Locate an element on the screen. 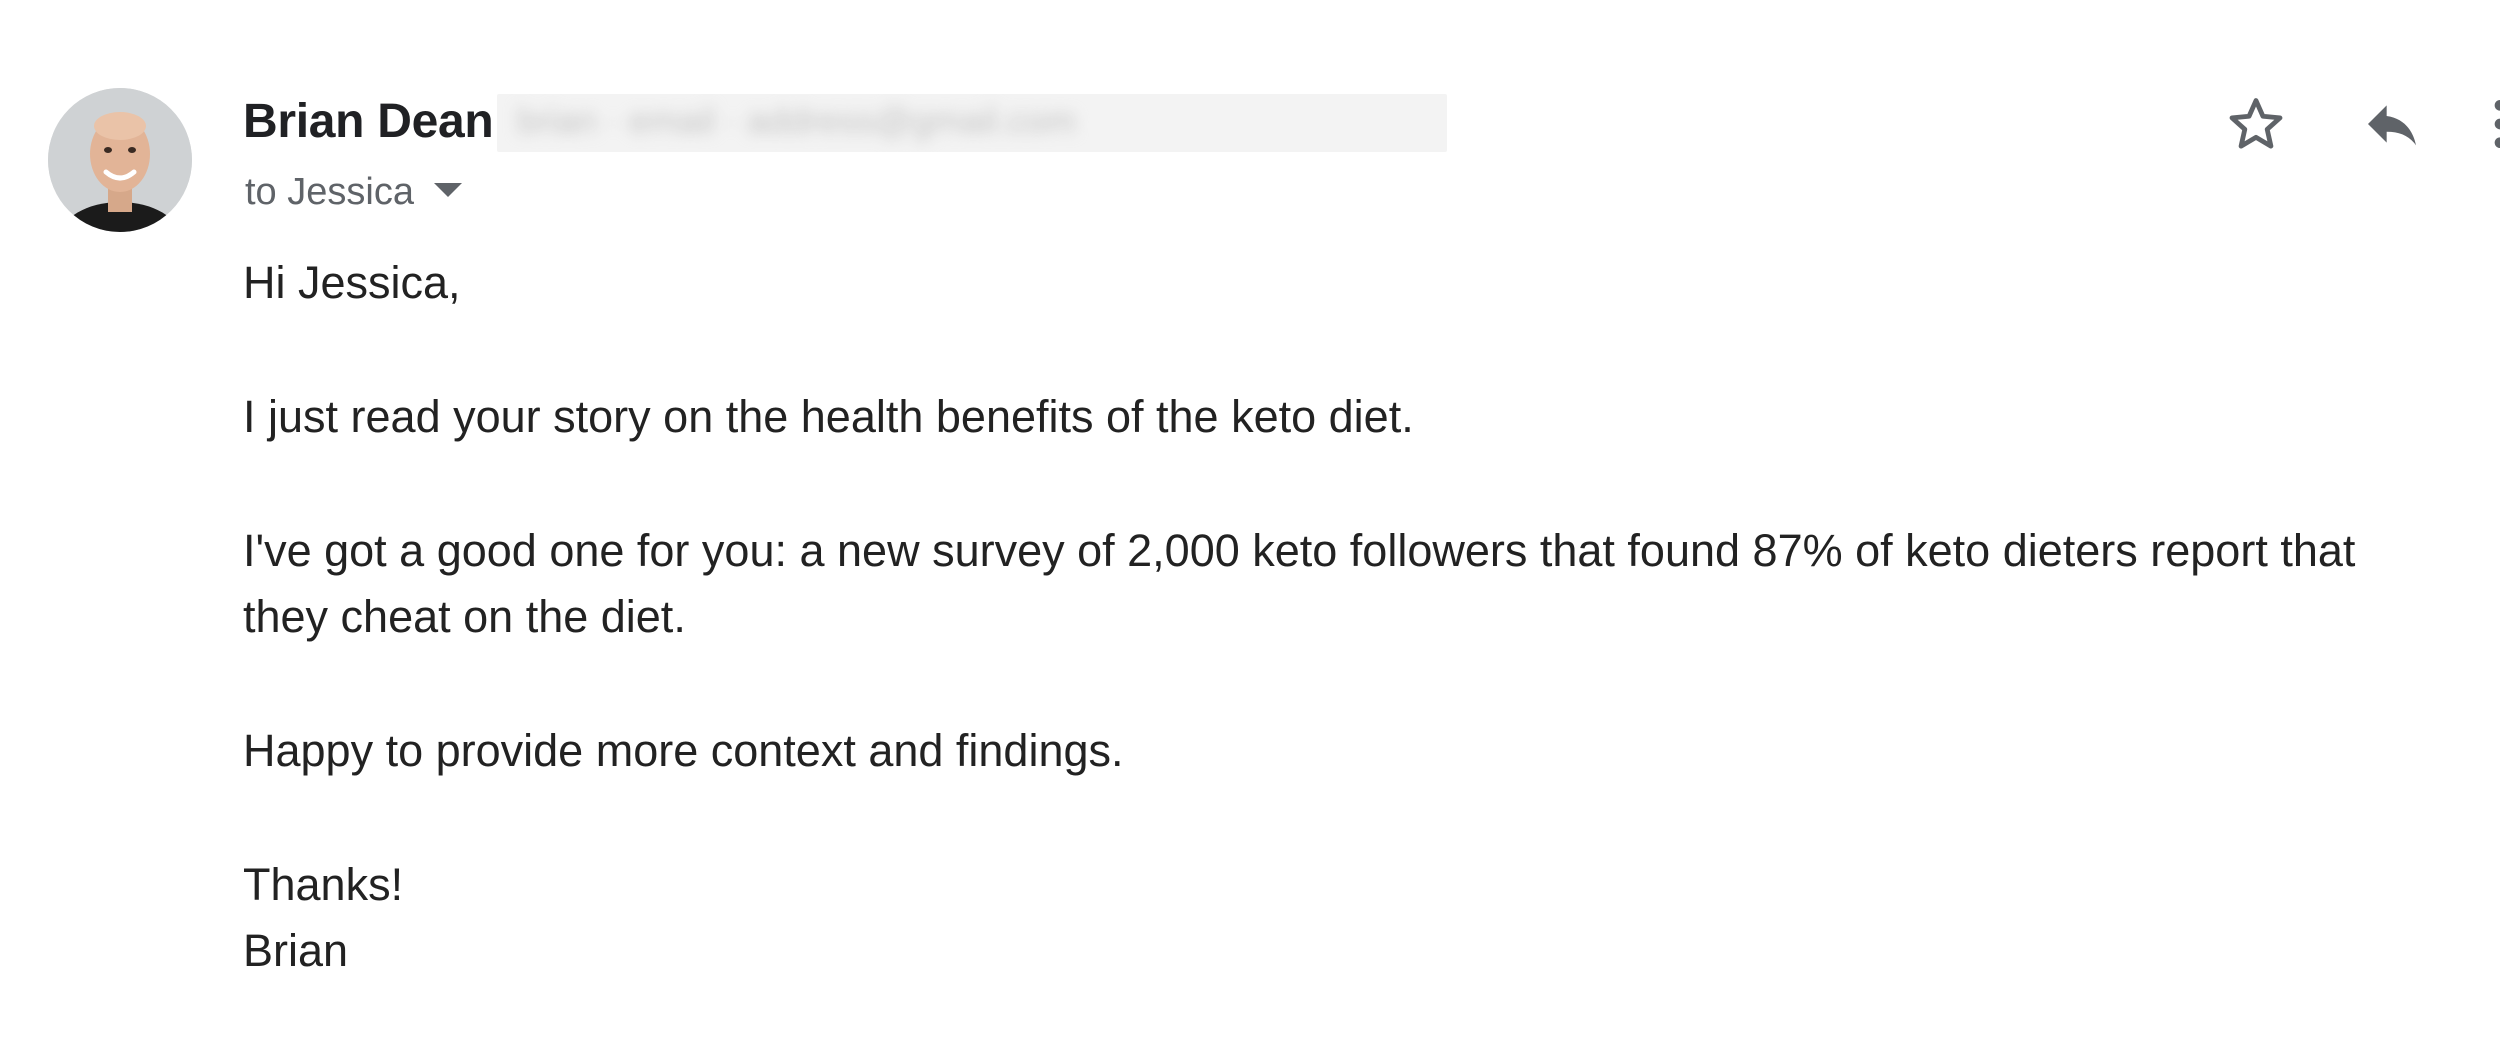  reply-button is located at coordinates (2392, 124).